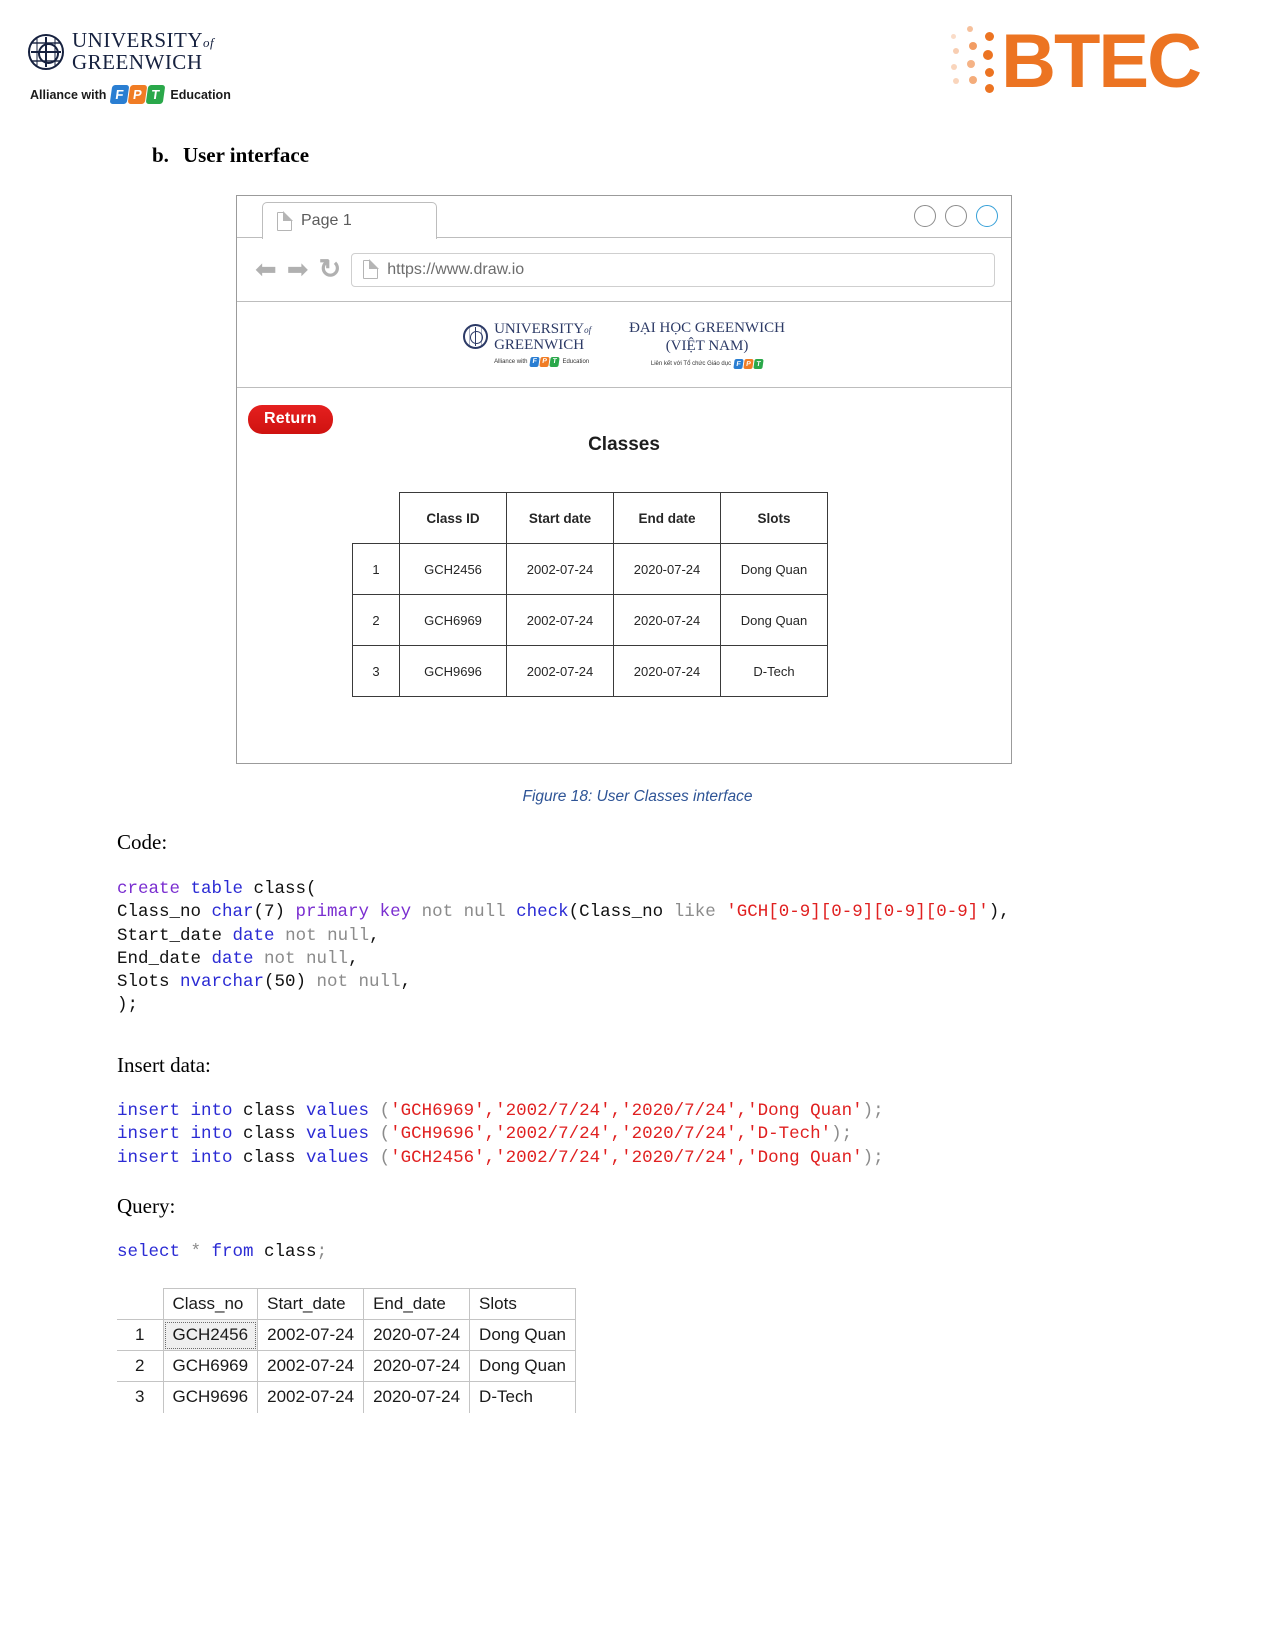  What do you see at coordinates (138, 94) in the screenshot?
I see `fpt-letter-p: P` at bounding box center [138, 94].